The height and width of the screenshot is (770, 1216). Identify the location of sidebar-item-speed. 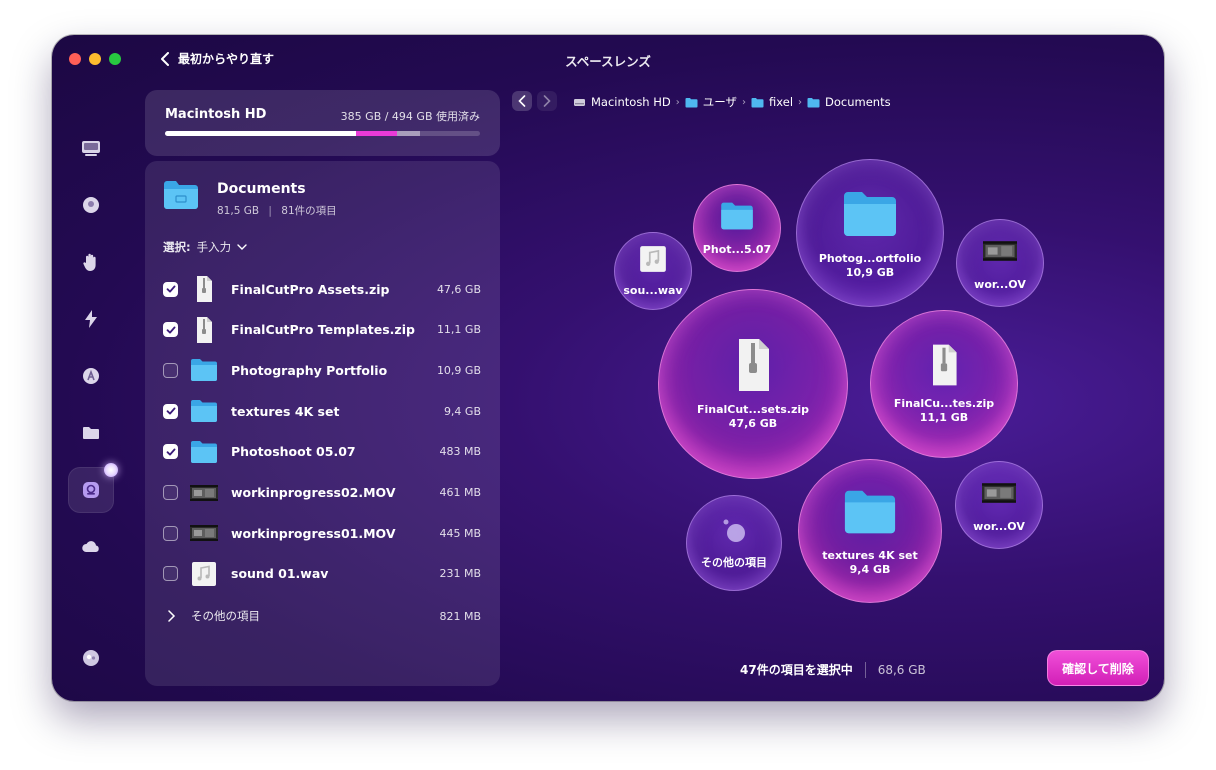
(91, 319).